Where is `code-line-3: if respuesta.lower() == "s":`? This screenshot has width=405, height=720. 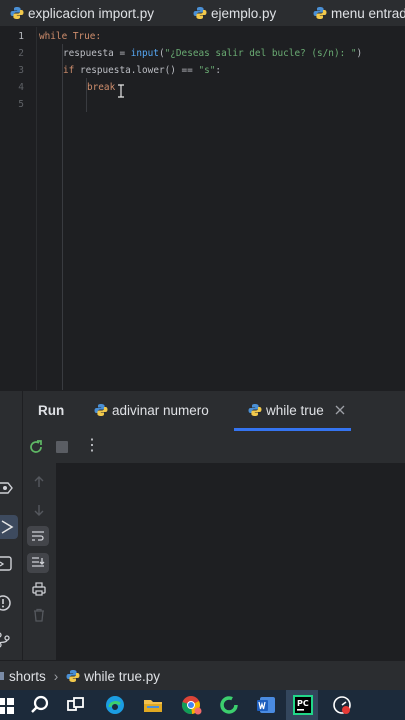 code-line-3: if respuesta.lower() == "s": is located at coordinates (142, 70).